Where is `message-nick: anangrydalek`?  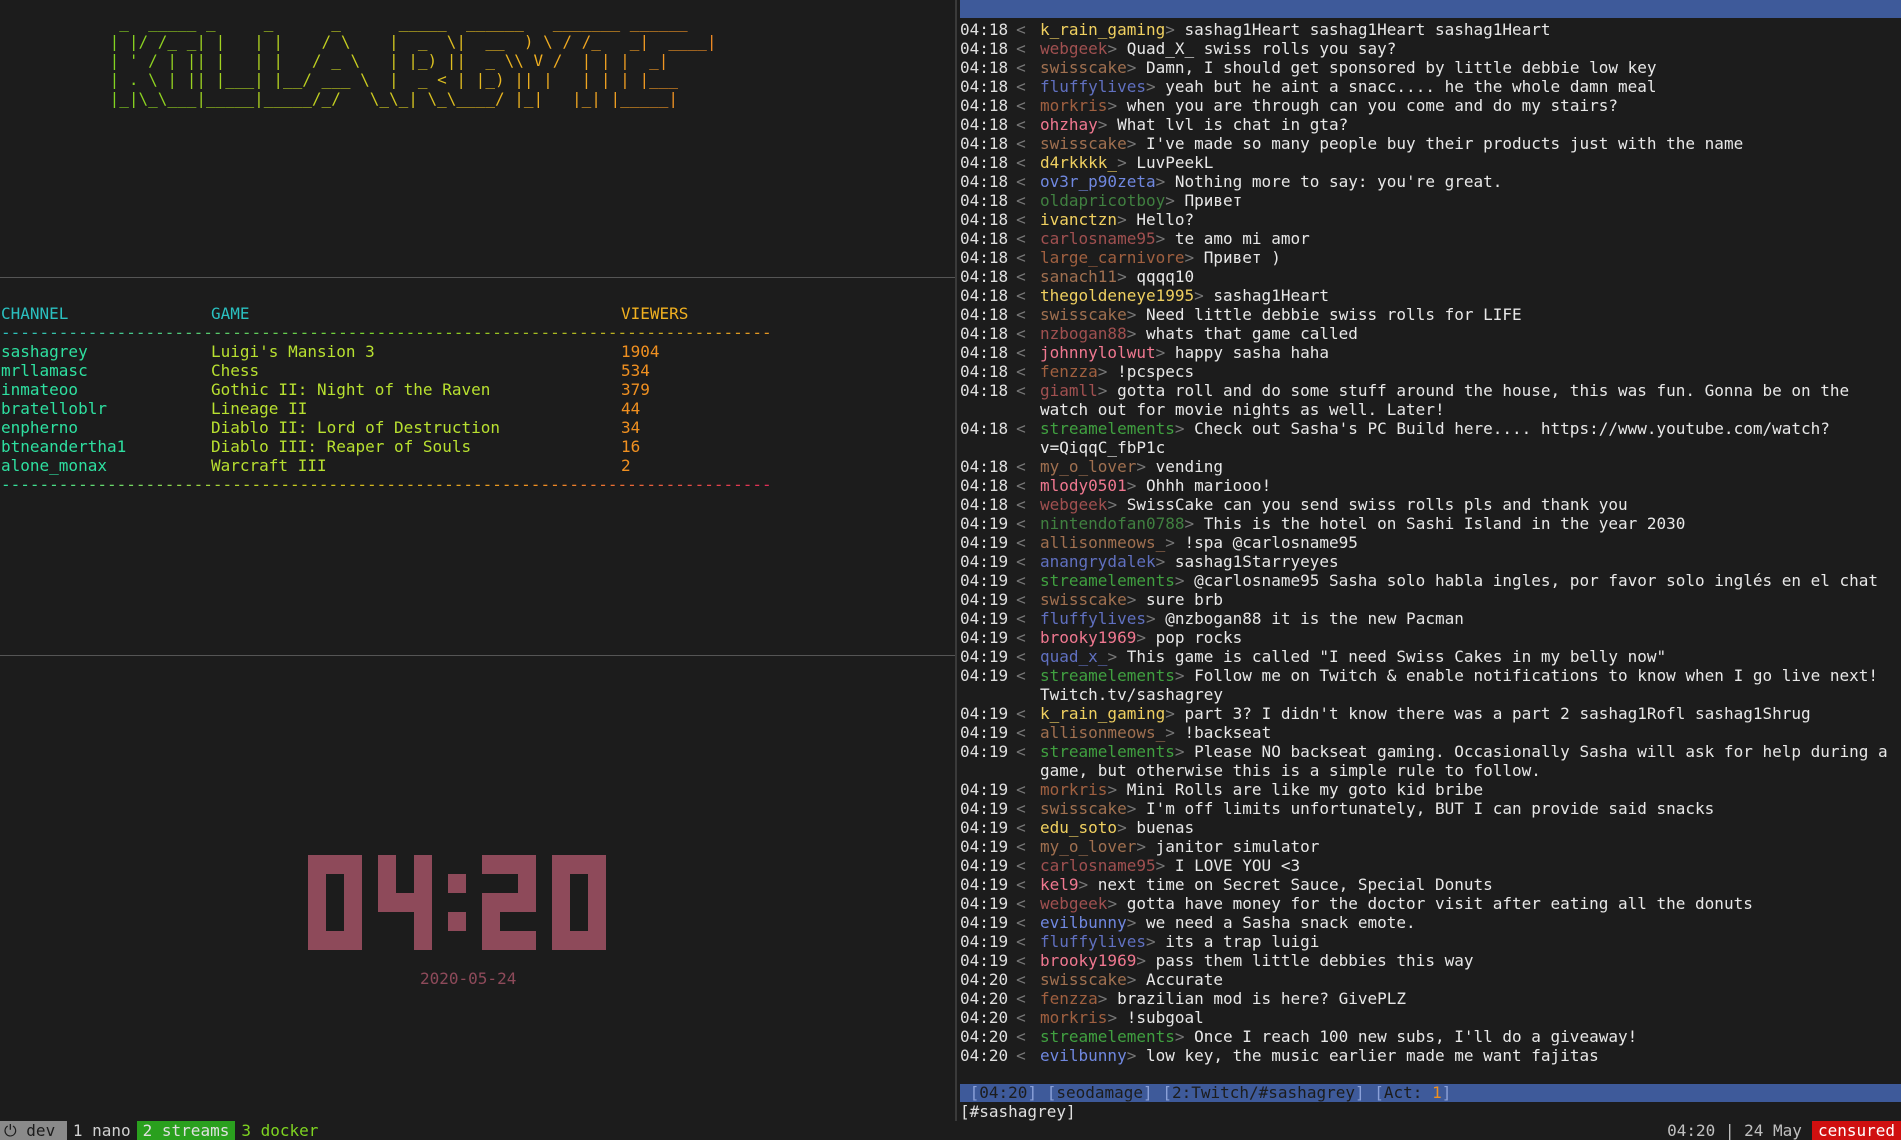 message-nick: anangrydalek is located at coordinates (1098, 561).